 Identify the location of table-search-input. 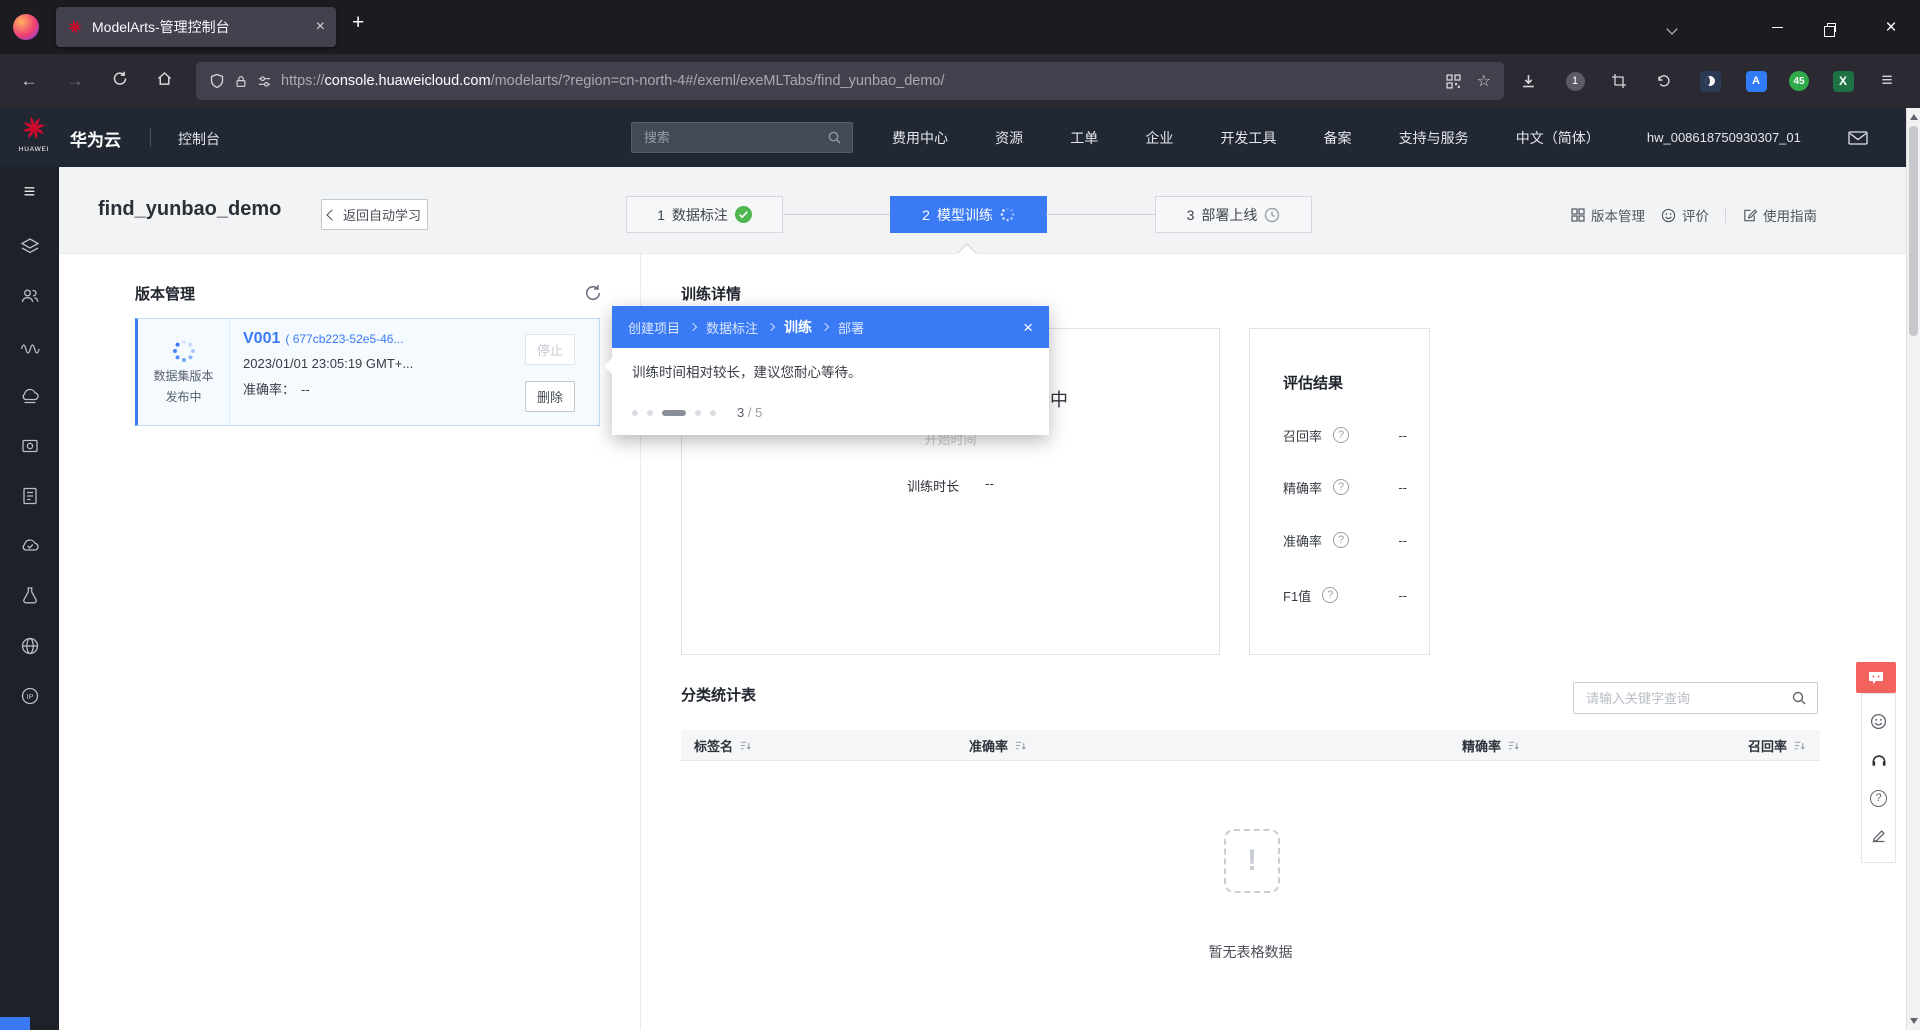
(1687, 698).